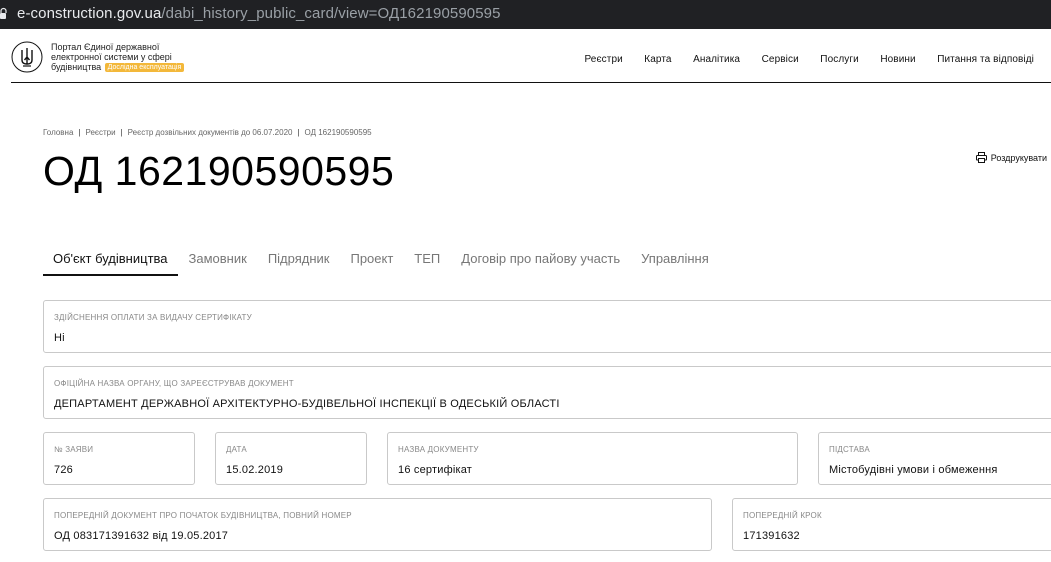 The width and height of the screenshot is (1051, 562). What do you see at coordinates (427, 263) in the screenshot?
I see `tab-tep: ТЕП` at bounding box center [427, 263].